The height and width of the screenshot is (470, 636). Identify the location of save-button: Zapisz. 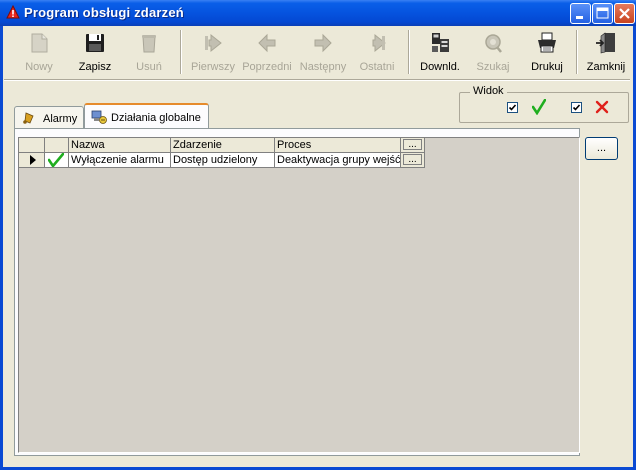
(95, 52).